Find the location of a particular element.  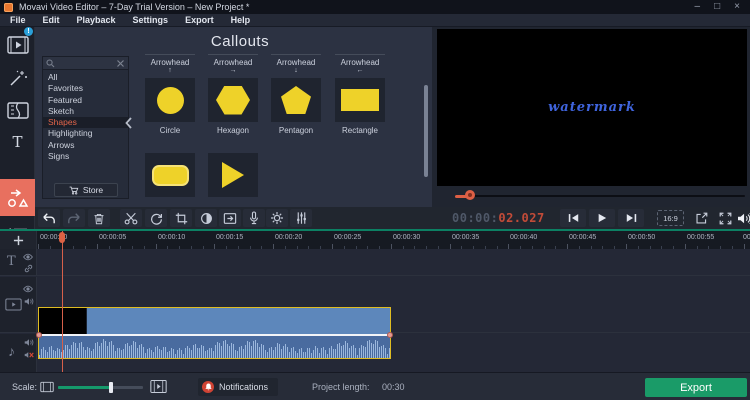

menu-playback: Playback is located at coordinates (96, 20).